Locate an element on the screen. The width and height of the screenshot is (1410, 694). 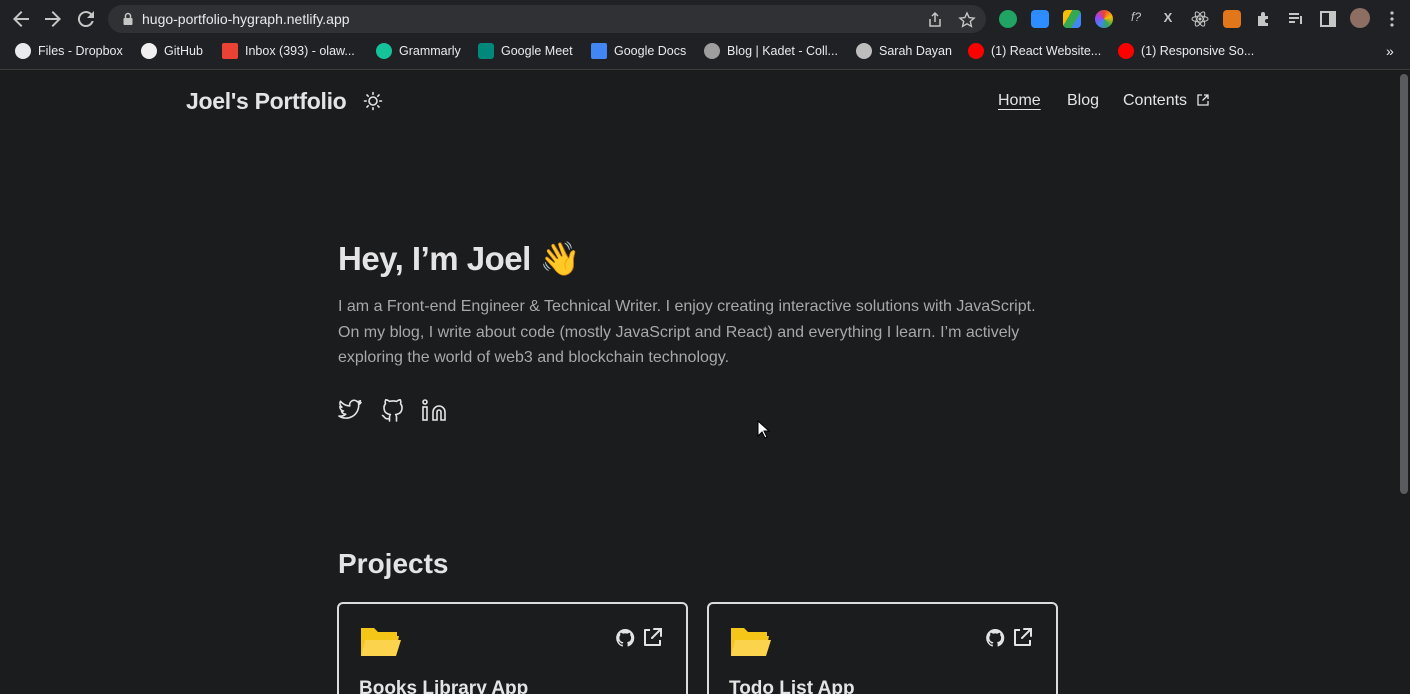
side-panel-icon is located at coordinates (1328, 19).